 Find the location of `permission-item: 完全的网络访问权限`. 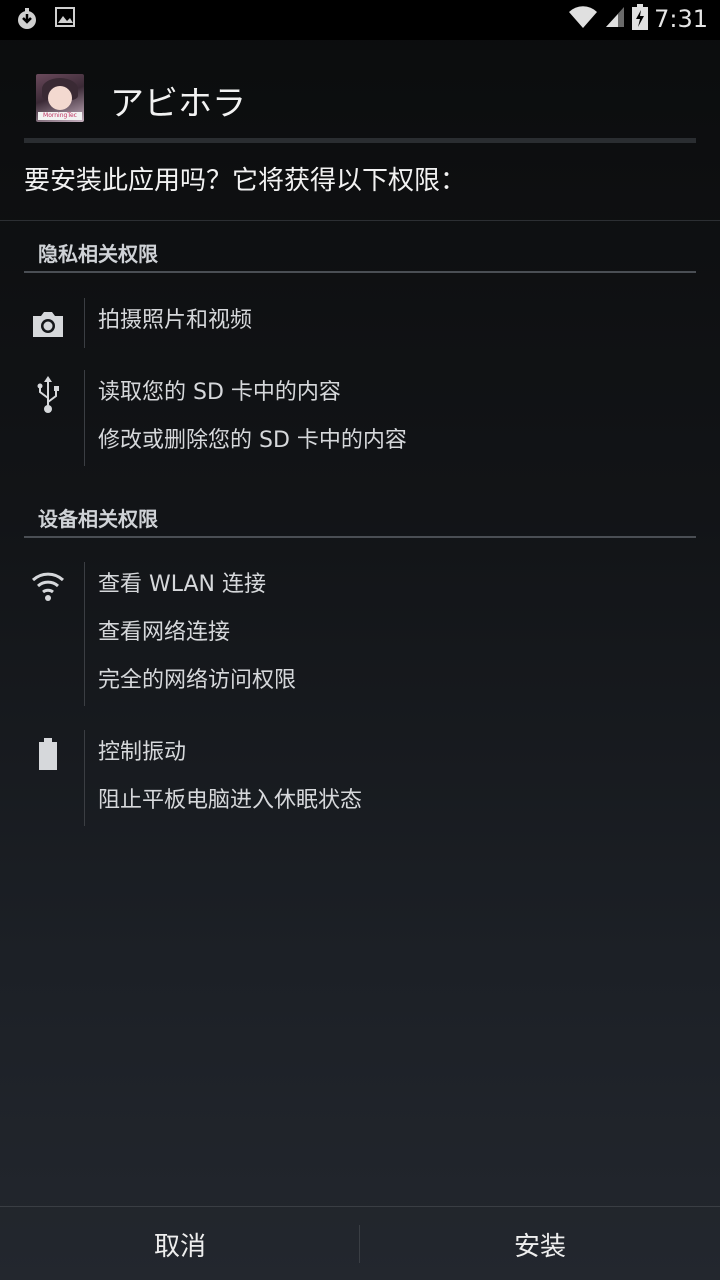

permission-item: 完全的网络访问权限 is located at coordinates (197, 680).